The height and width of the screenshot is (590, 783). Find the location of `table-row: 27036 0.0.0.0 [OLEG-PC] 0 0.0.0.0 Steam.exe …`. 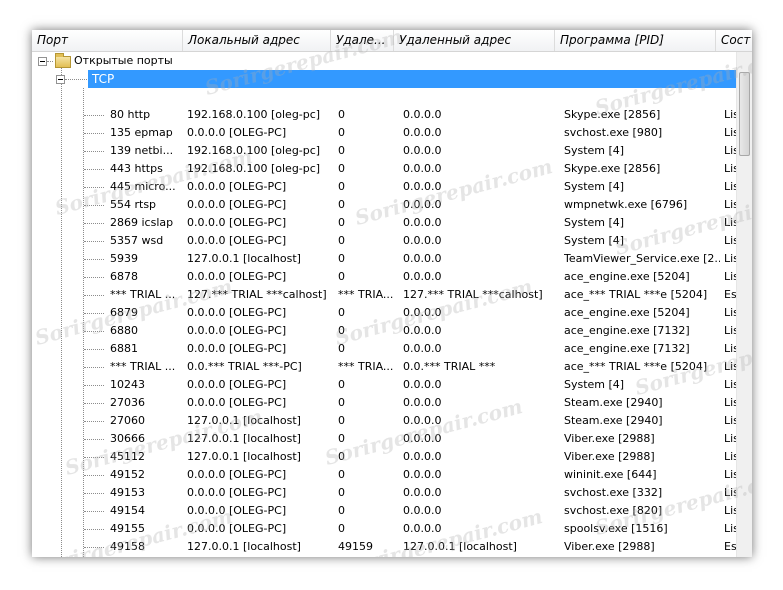

table-row: 27036 0.0.0.0 [OLEG-PC] 0 0.0.0.0 Steam.exe … is located at coordinates (384, 403).